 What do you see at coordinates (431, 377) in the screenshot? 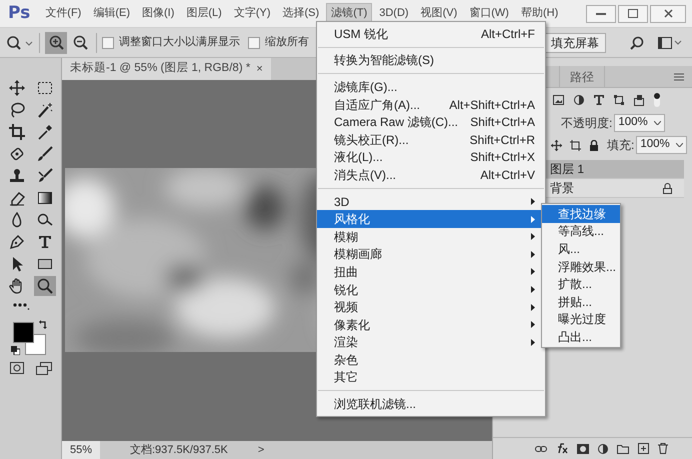
I see `menu-item: 其它` at bounding box center [431, 377].